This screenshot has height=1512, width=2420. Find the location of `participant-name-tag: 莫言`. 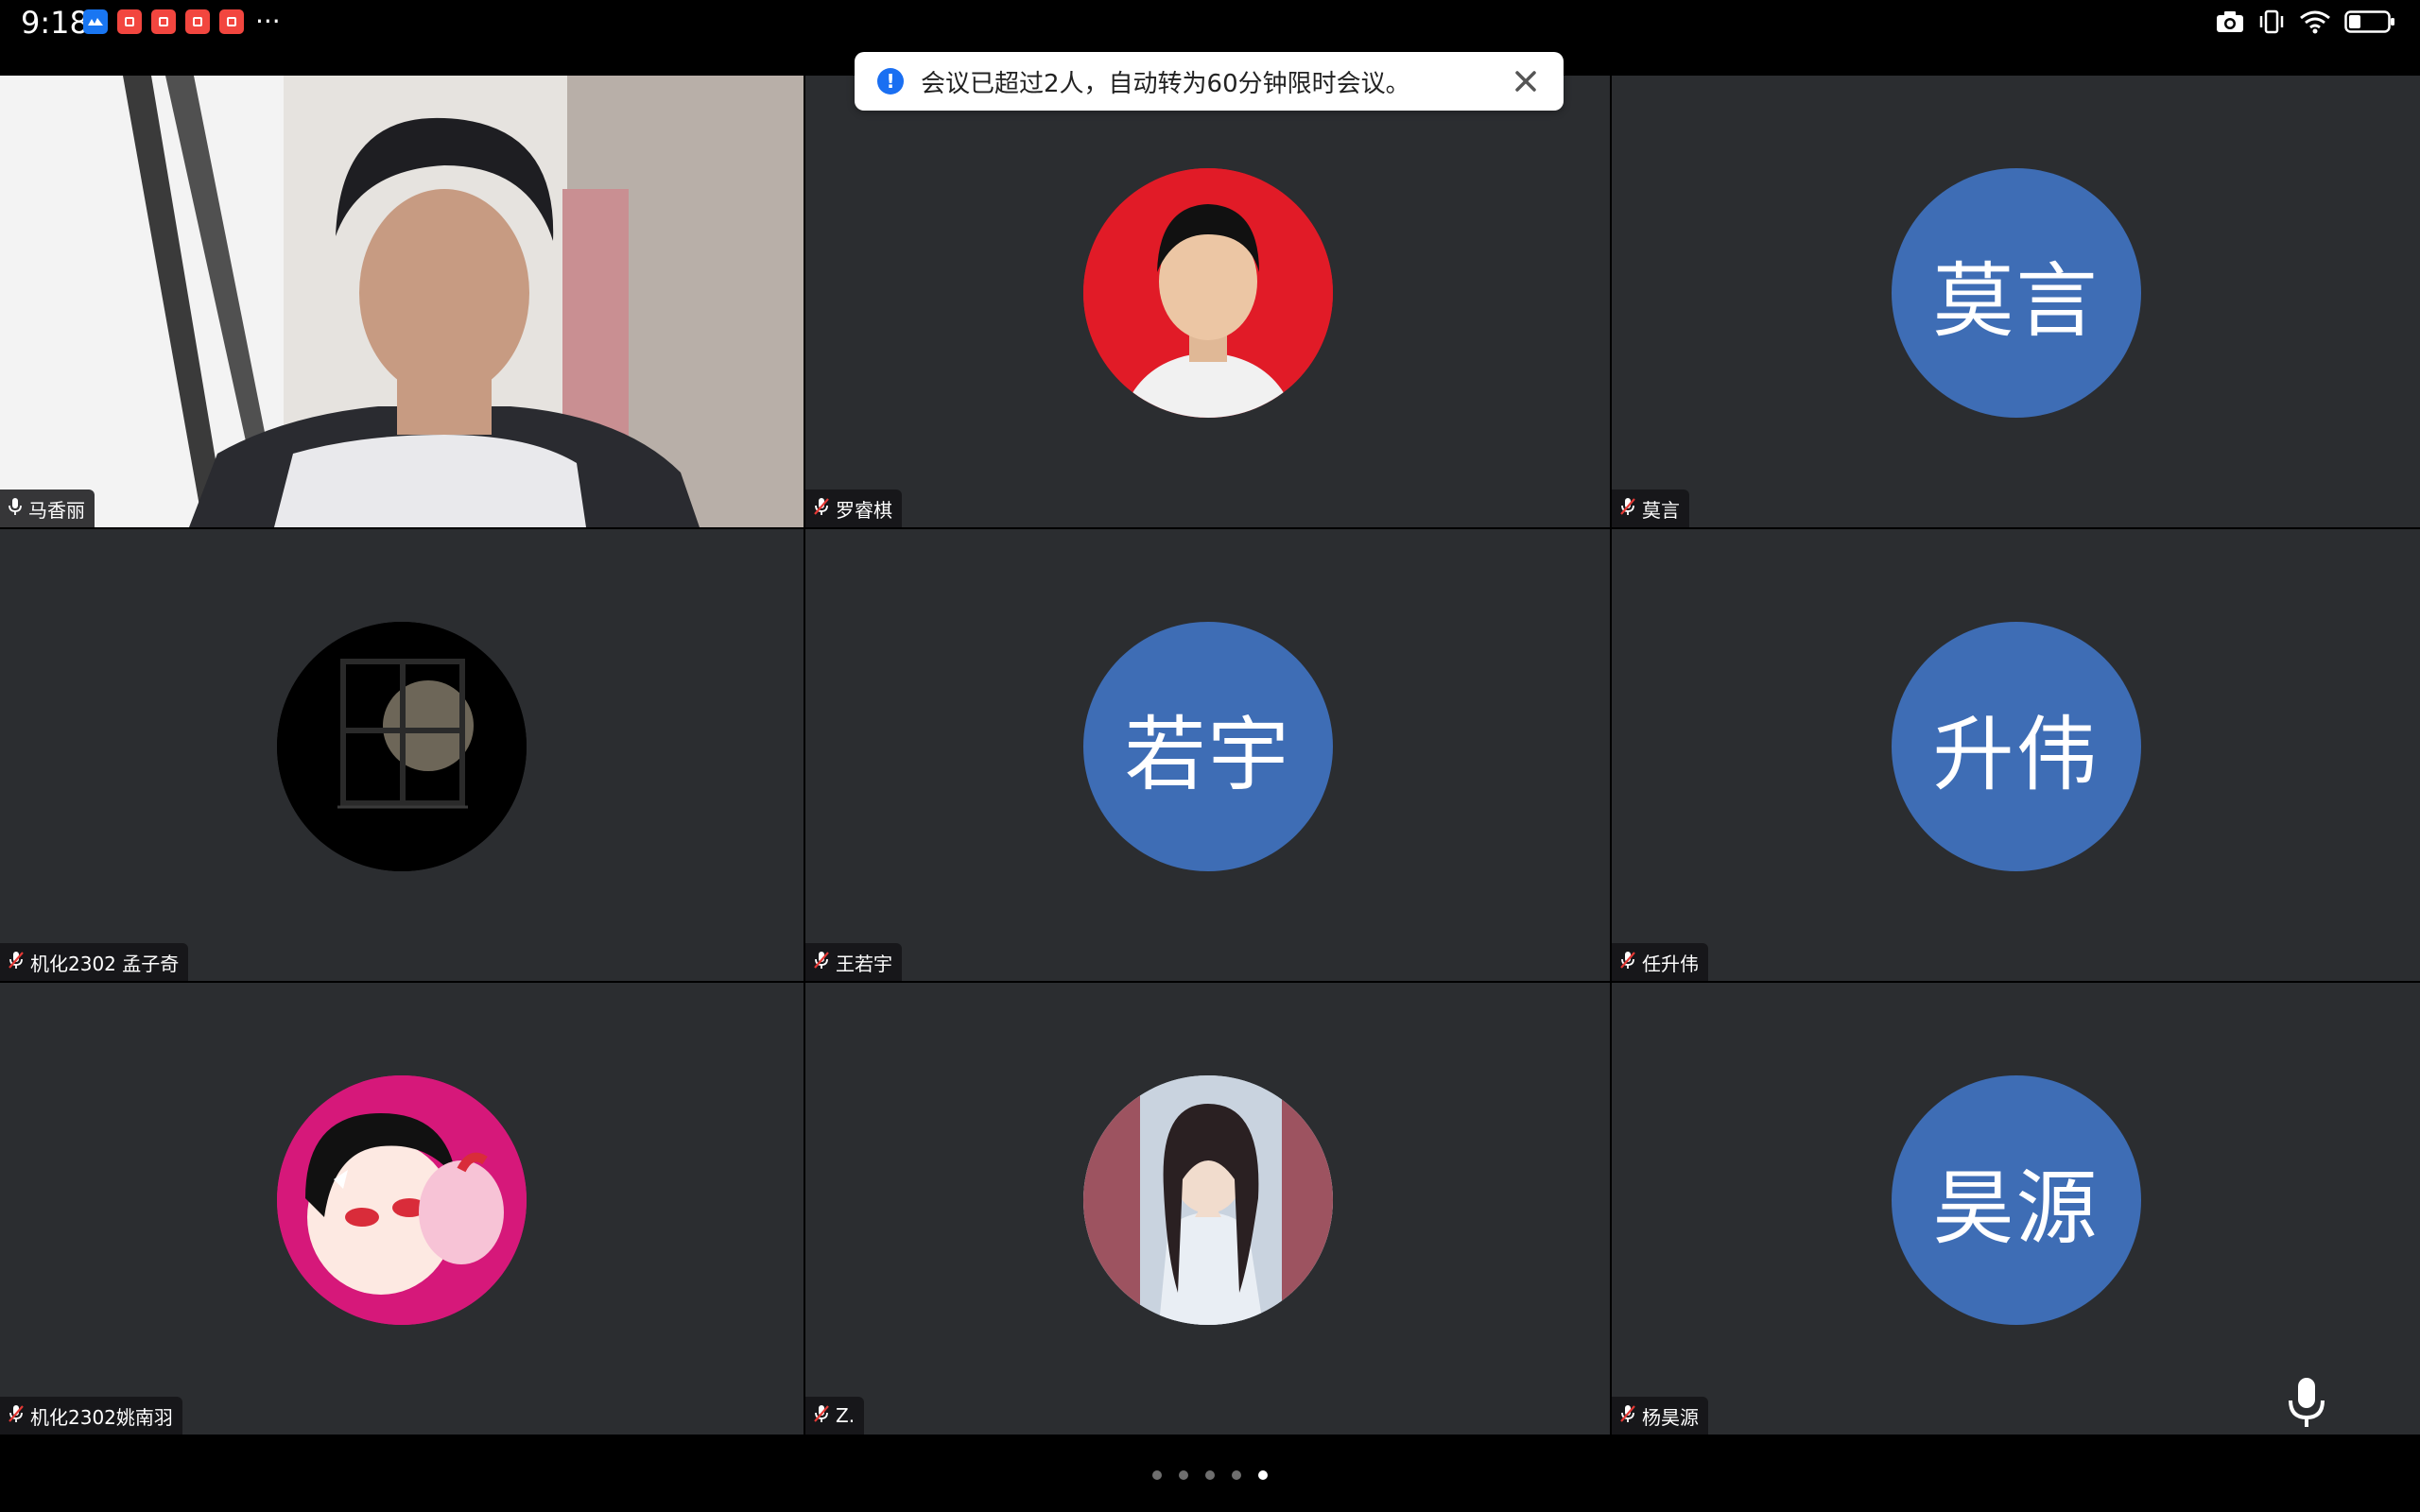

participant-name-tag: 莫言 is located at coordinates (1651, 508).